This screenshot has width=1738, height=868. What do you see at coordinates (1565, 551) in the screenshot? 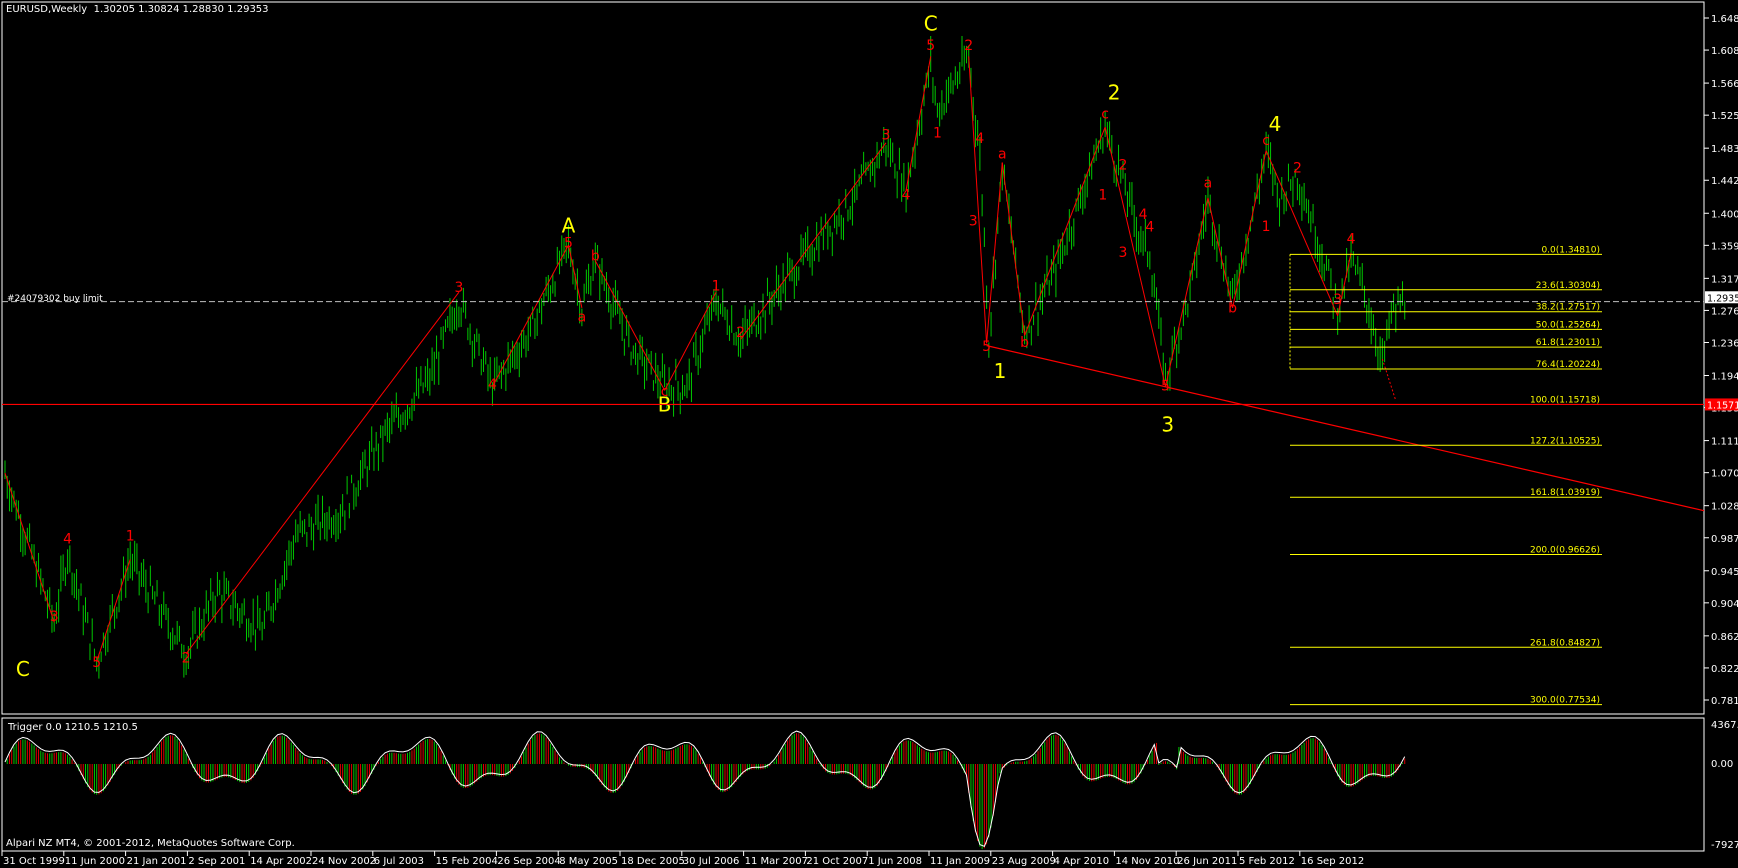
I see `fib-level-label: 200.0(0.96626)` at bounding box center [1565, 551].